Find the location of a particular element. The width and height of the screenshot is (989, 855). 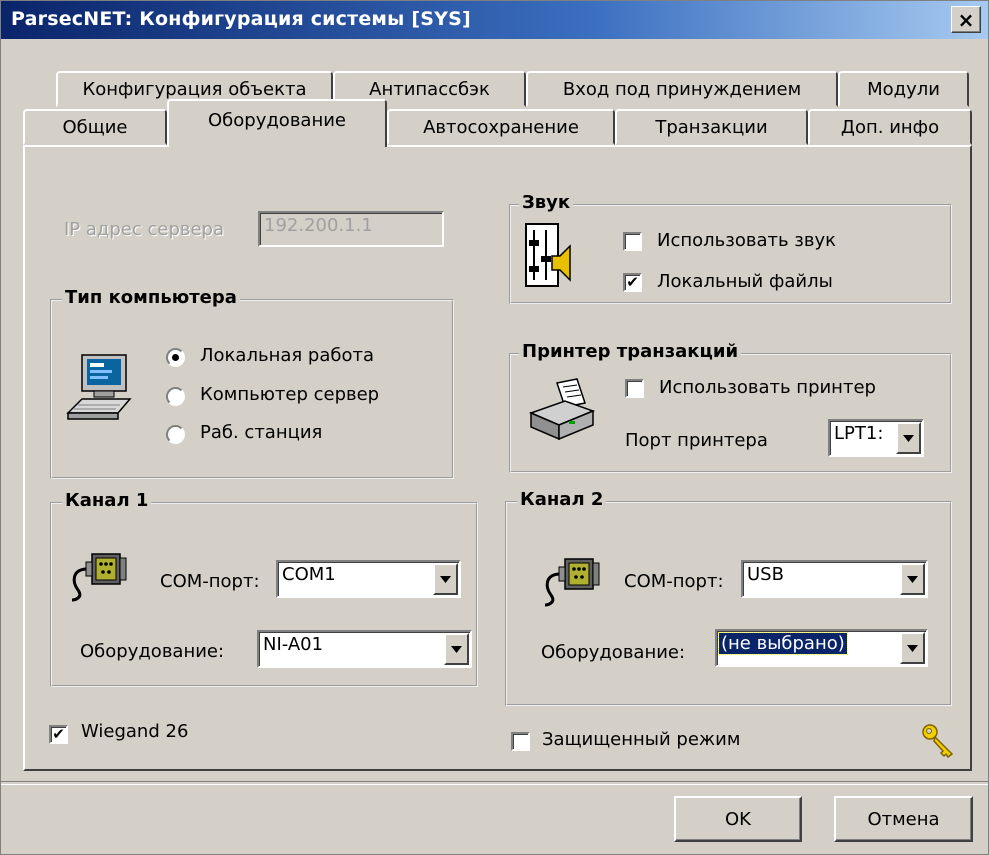

tab-extra-info: Доп. инфо is located at coordinates (890, 127).